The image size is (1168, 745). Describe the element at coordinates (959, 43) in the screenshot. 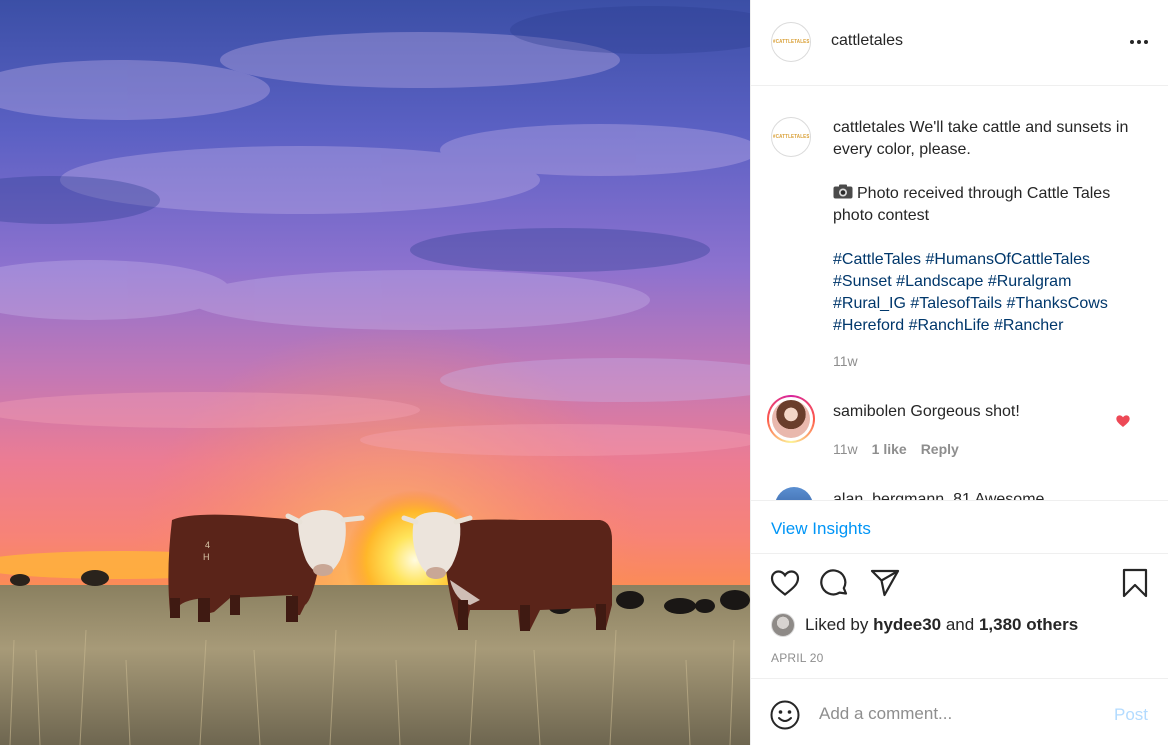

I see `post-header: #CATTLETALES cattletales` at that location.